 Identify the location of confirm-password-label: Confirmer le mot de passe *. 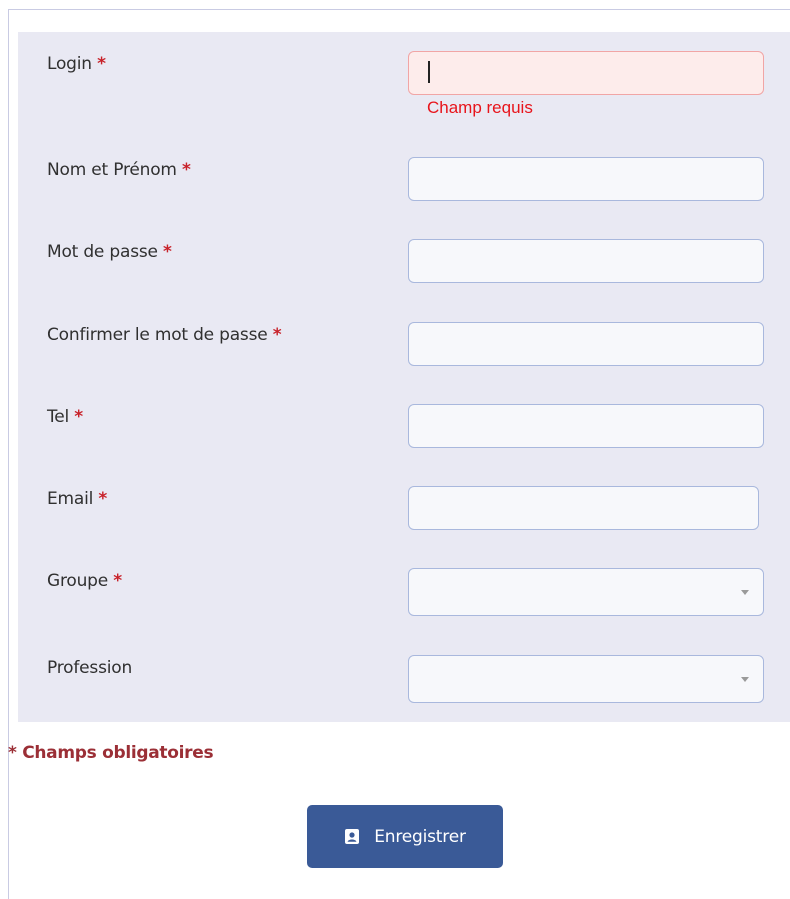
(164, 335).